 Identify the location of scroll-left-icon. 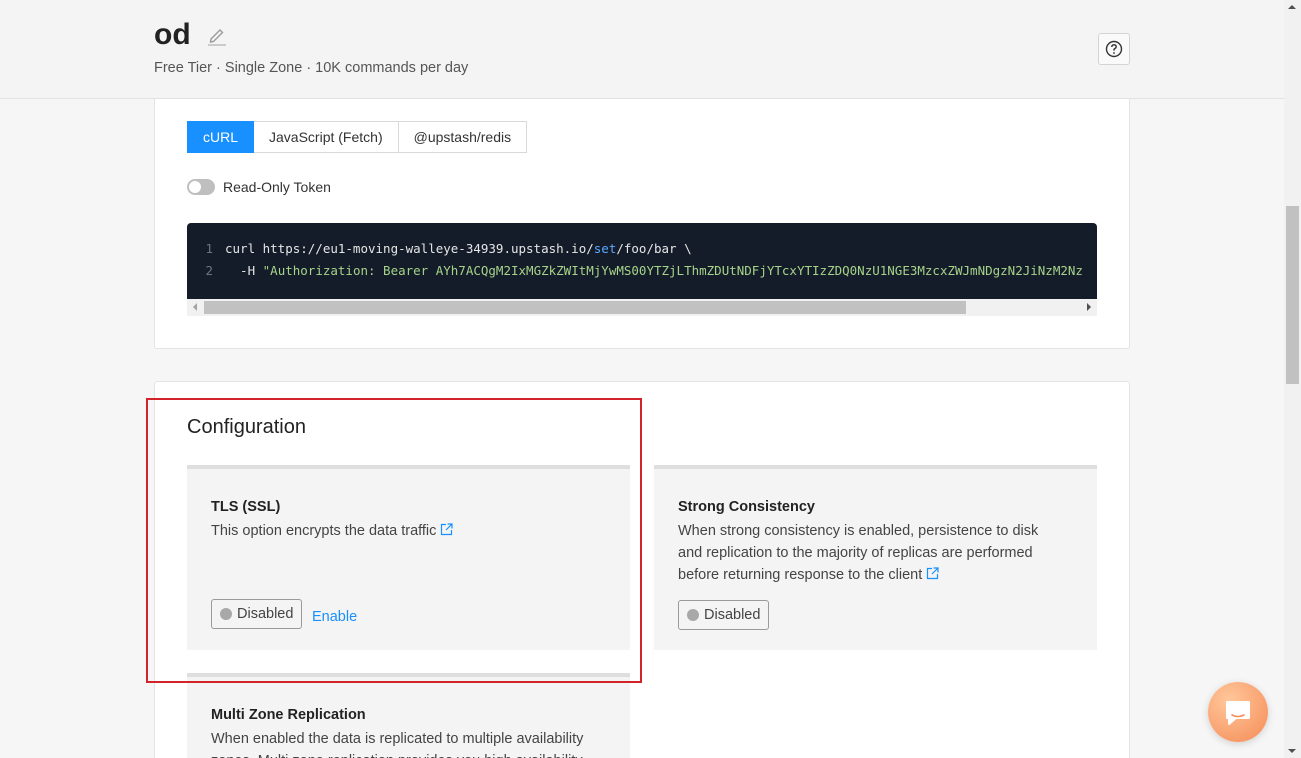
(195, 307).